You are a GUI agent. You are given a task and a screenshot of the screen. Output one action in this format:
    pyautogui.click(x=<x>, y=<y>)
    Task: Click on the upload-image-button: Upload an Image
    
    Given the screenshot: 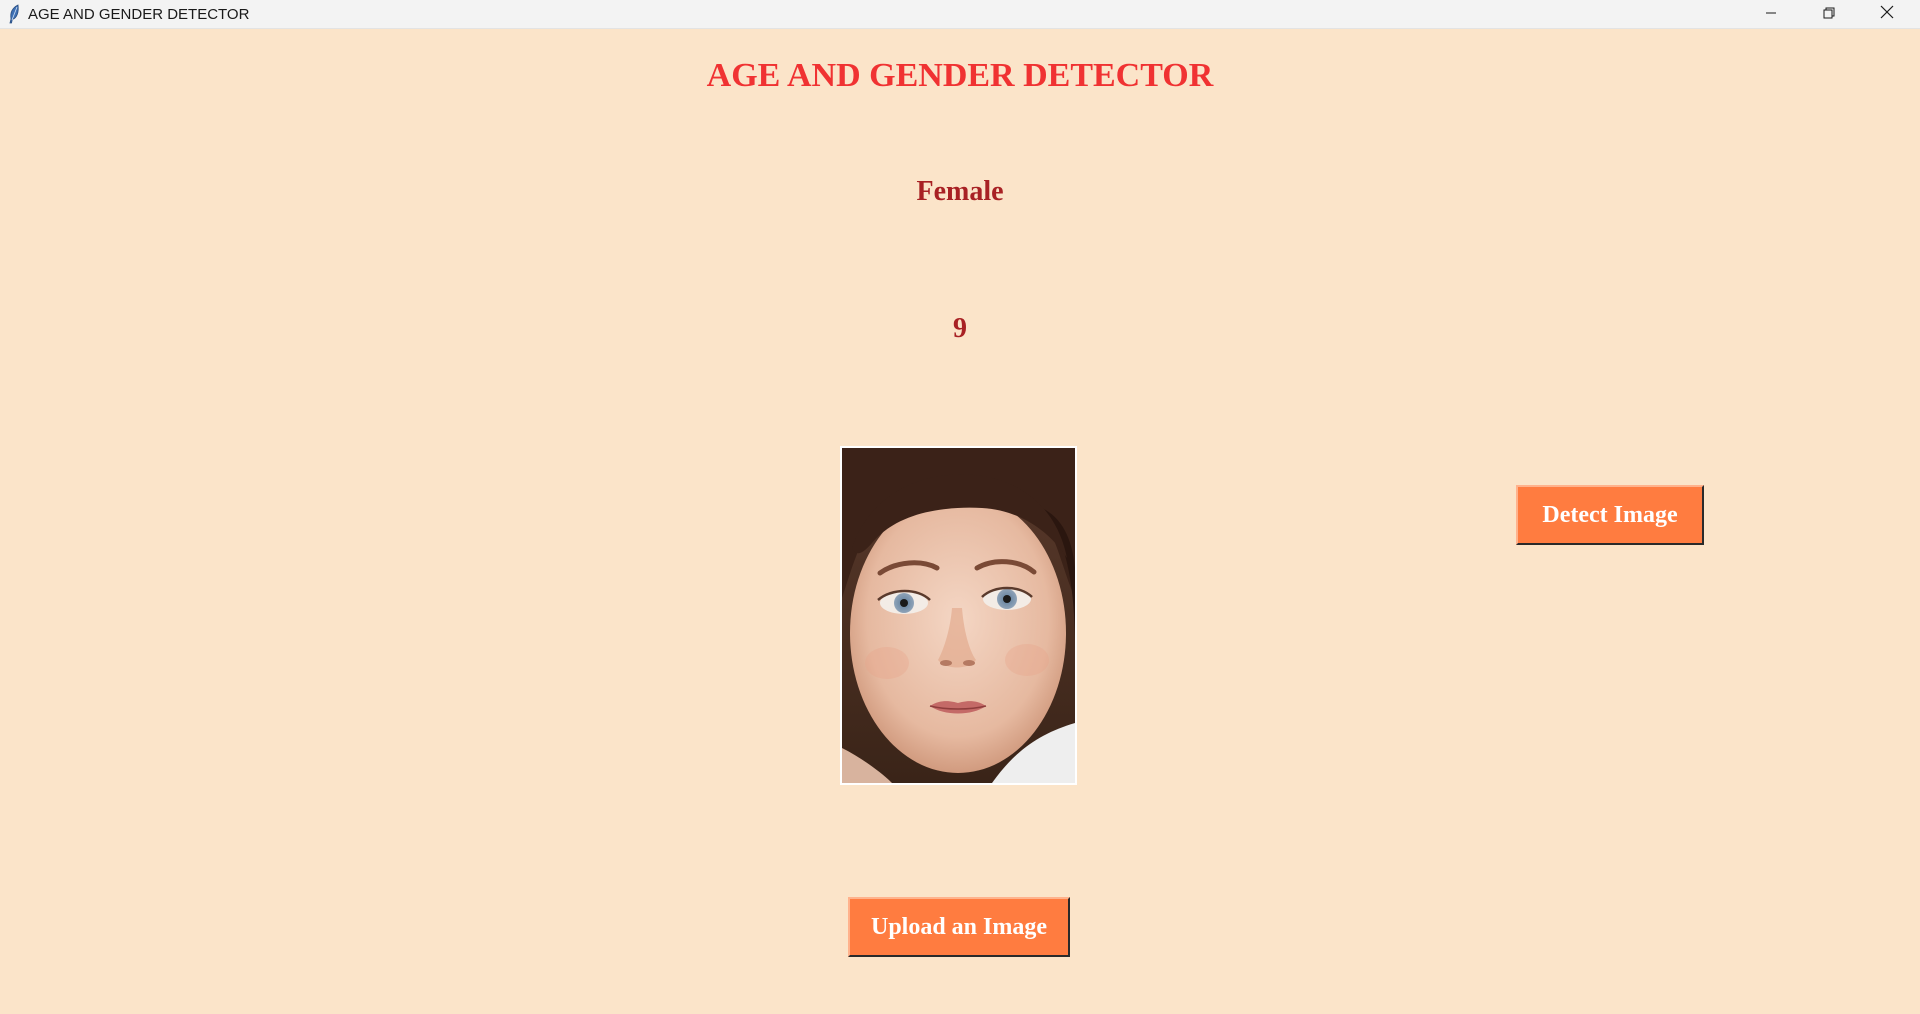 What is the action you would take?
    pyautogui.click(x=959, y=927)
    